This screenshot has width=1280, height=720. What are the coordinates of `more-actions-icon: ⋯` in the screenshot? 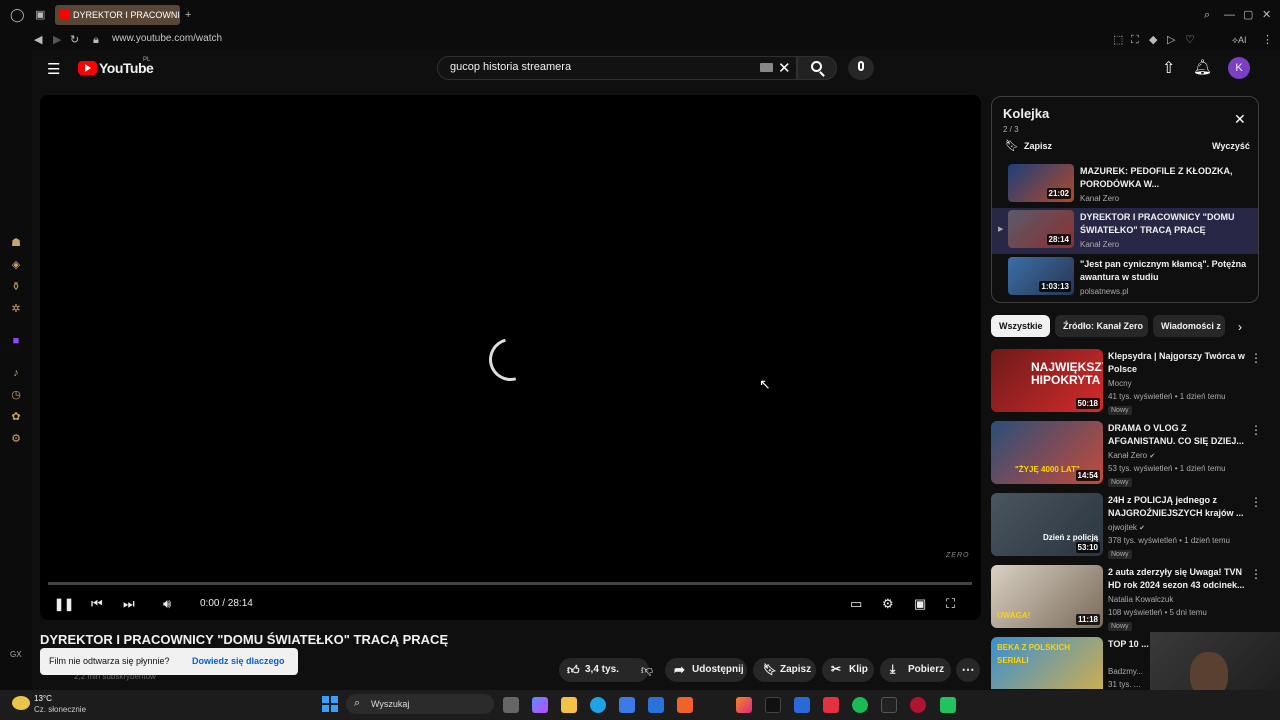 It's located at (968, 670).